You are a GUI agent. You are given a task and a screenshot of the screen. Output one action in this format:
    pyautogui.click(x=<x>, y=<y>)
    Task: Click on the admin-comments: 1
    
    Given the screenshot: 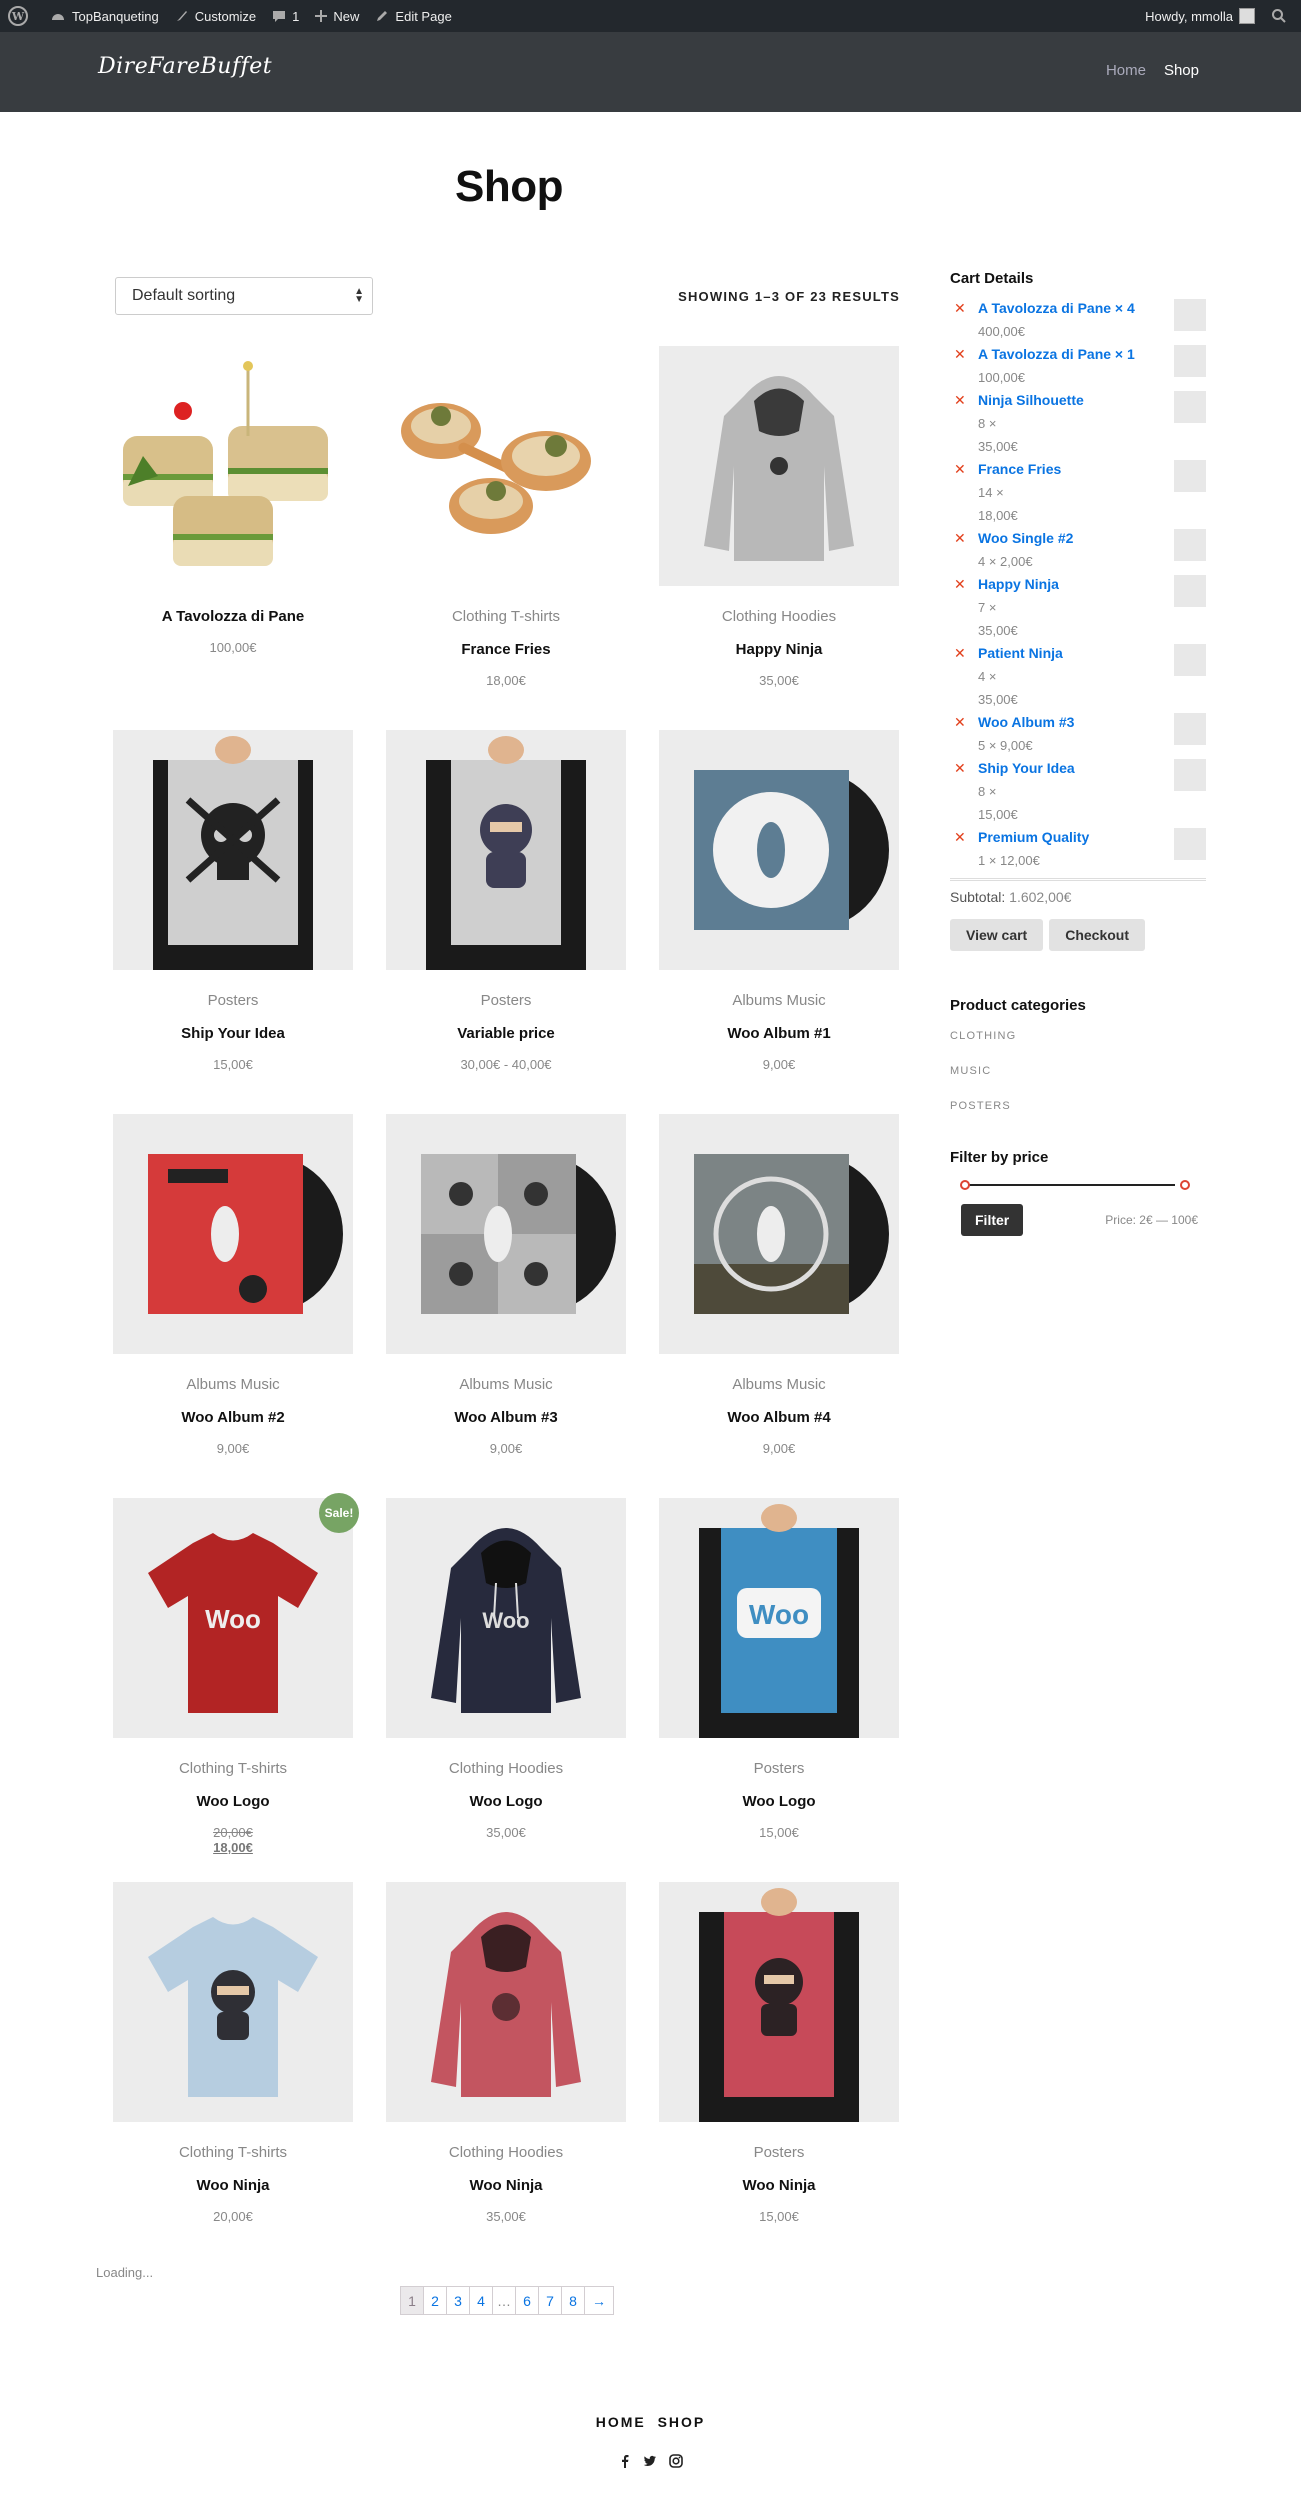 What is the action you would take?
    pyautogui.click(x=285, y=16)
    